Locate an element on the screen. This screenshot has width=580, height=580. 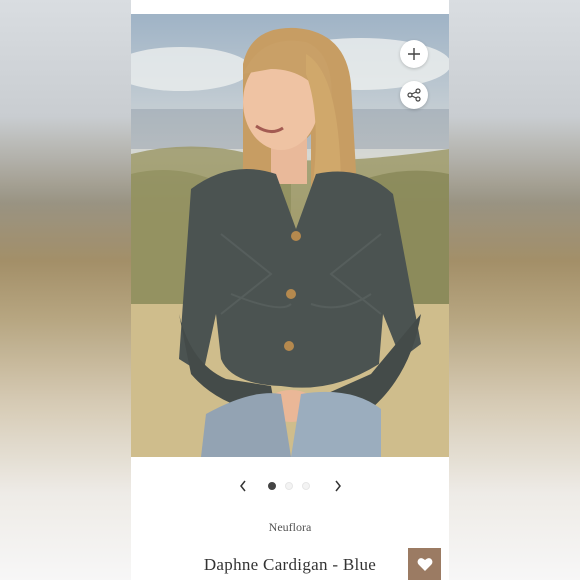
chevron-right-icon is located at coordinates (338, 486).